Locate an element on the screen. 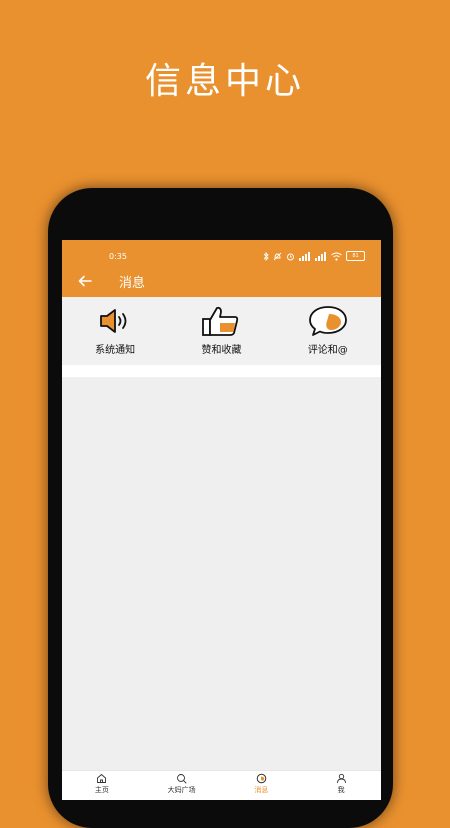 The height and width of the screenshot is (828, 450). arrow-left-icon is located at coordinates (85, 281).